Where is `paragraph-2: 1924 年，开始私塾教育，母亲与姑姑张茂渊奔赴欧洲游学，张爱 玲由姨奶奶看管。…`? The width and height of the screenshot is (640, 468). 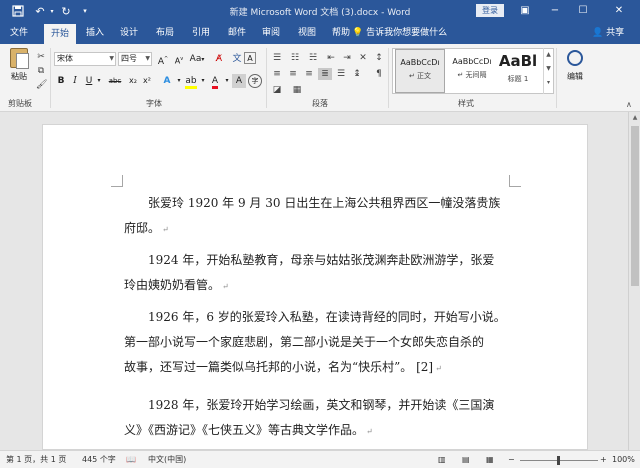
paragraph-2: 1924 年，开始私塾教育，母亲与姑姑张茂渊奔赴欧洲游学，张爱 玲由姨奶奶看管。… is located at coordinates (316, 273).